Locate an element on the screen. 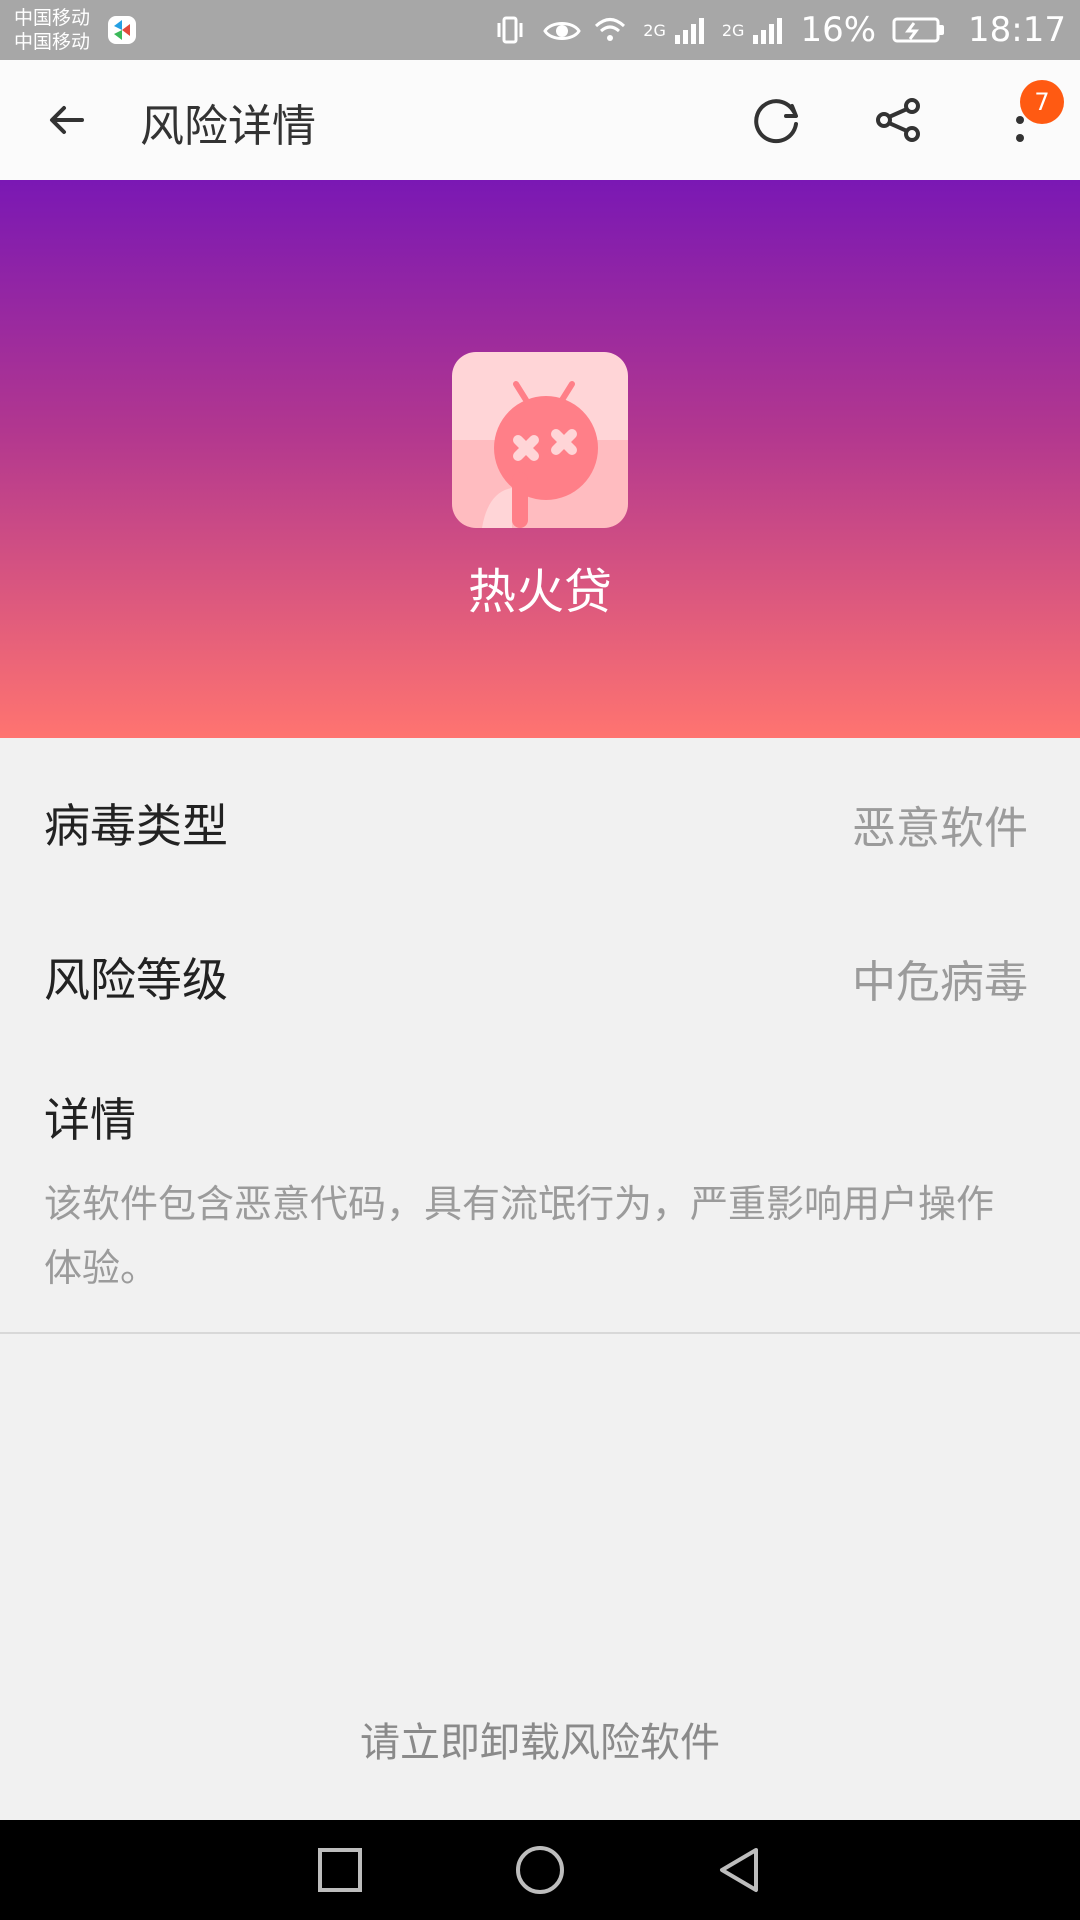 This screenshot has height=1920, width=1080. virus-type-row: 病毒类型 恶意软件 is located at coordinates (540, 816).